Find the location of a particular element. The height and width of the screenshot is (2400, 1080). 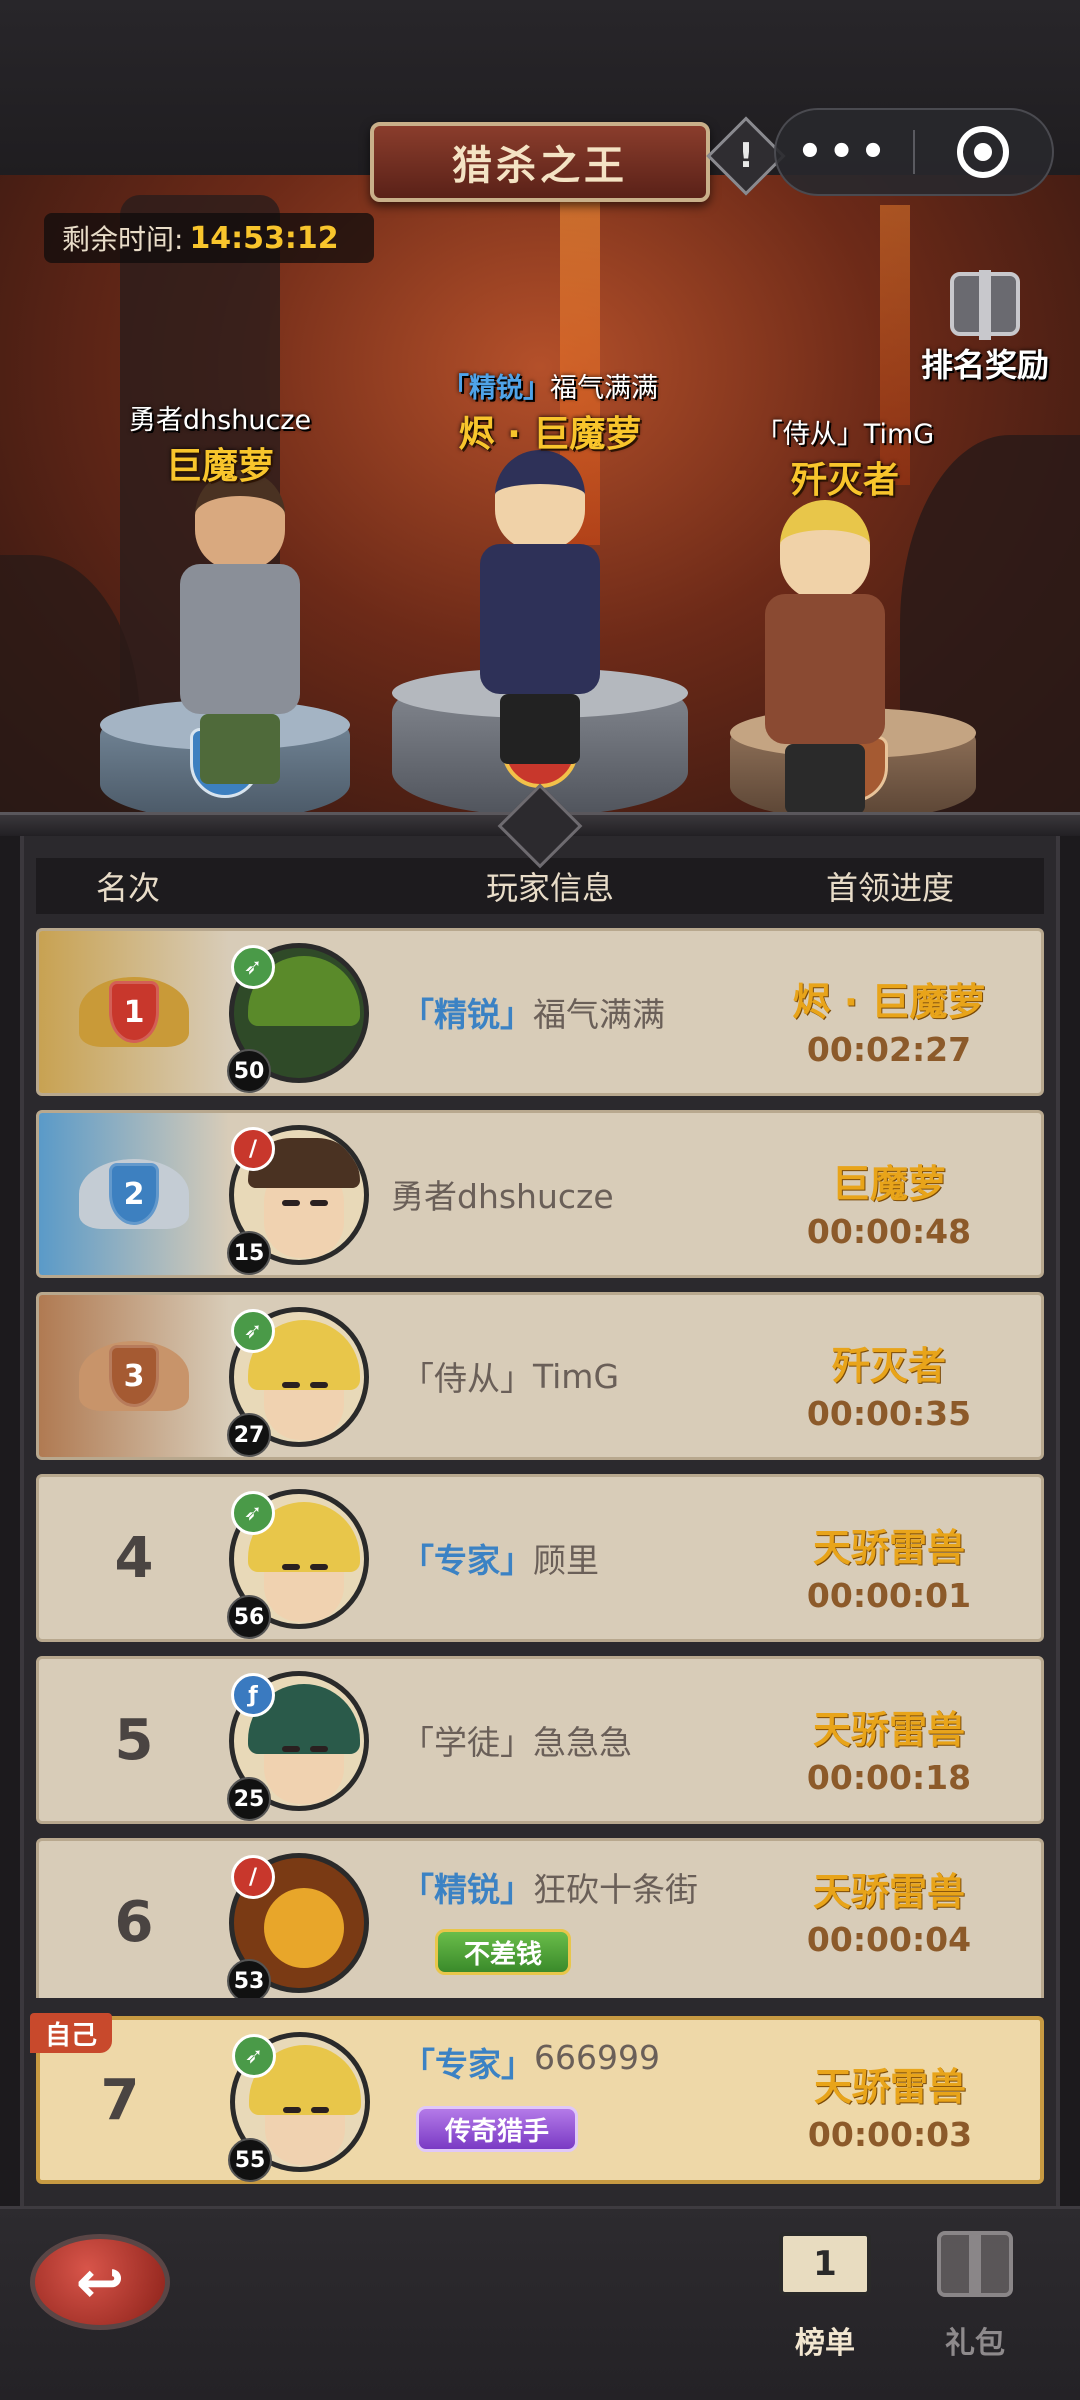

boss-progress: 天骄雷兽 00:00:01 is located at coordinates (889, 1566).